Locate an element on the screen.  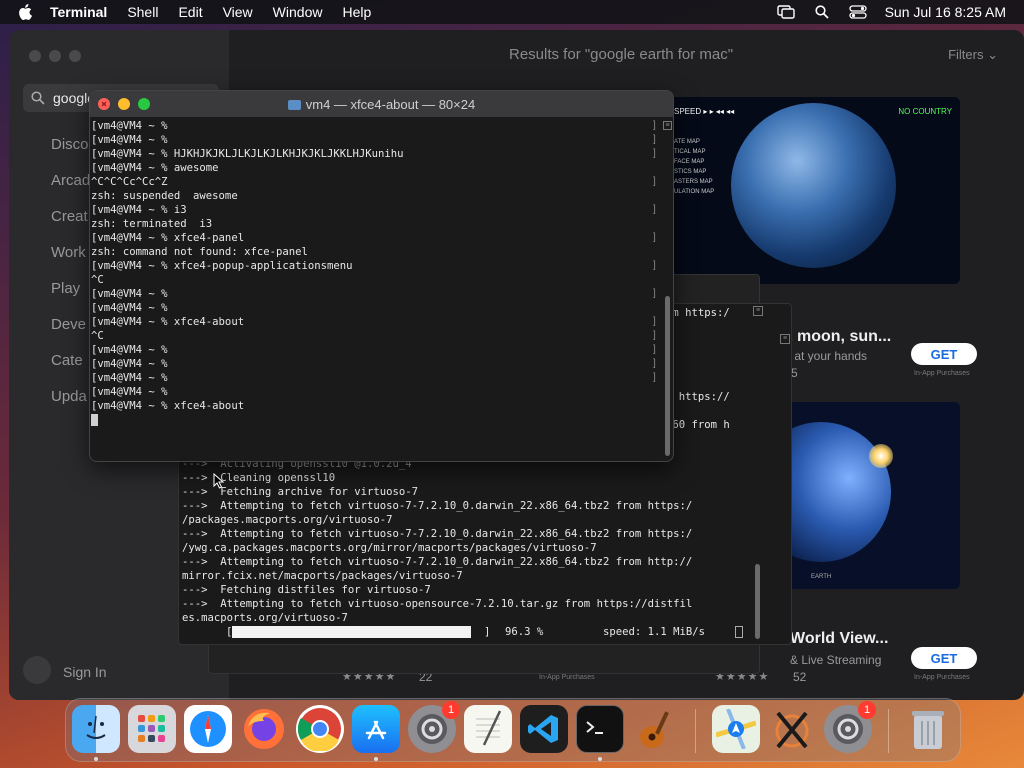
terminal-line: ^C^C^Cc^Cc^Z is located at coordinates (129, 182).